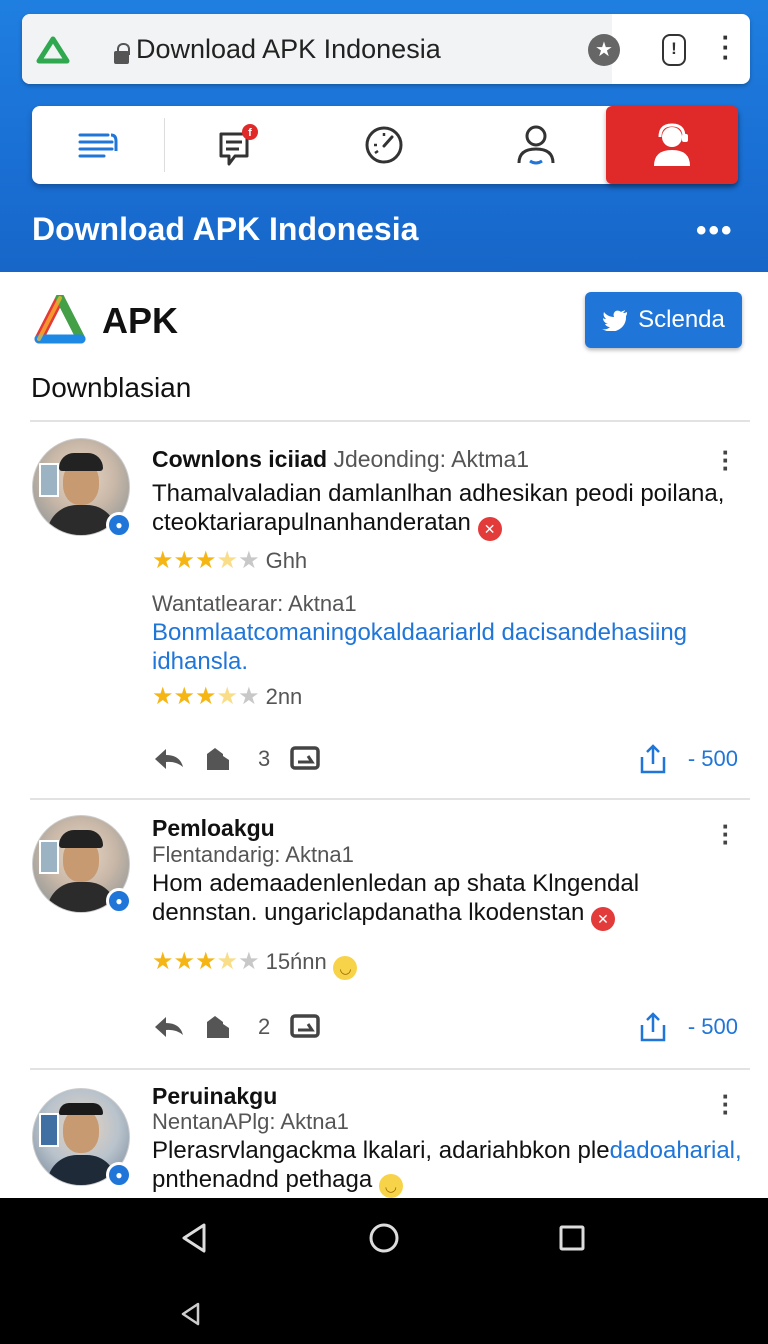 The image size is (768, 1344). Describe the element at coordinates (111, 387) in the screenshot. I see `section-title: Downblasian` at that location.